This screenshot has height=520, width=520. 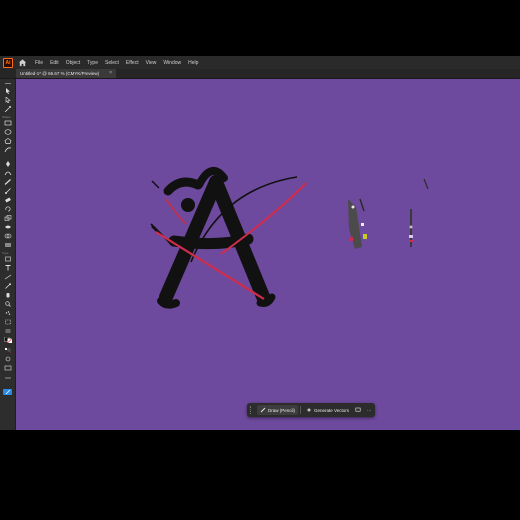 What do you see at coordinates (355, 224) in the screenshot?
I see `grey-strip-shape` at bounding box center [355, 224].